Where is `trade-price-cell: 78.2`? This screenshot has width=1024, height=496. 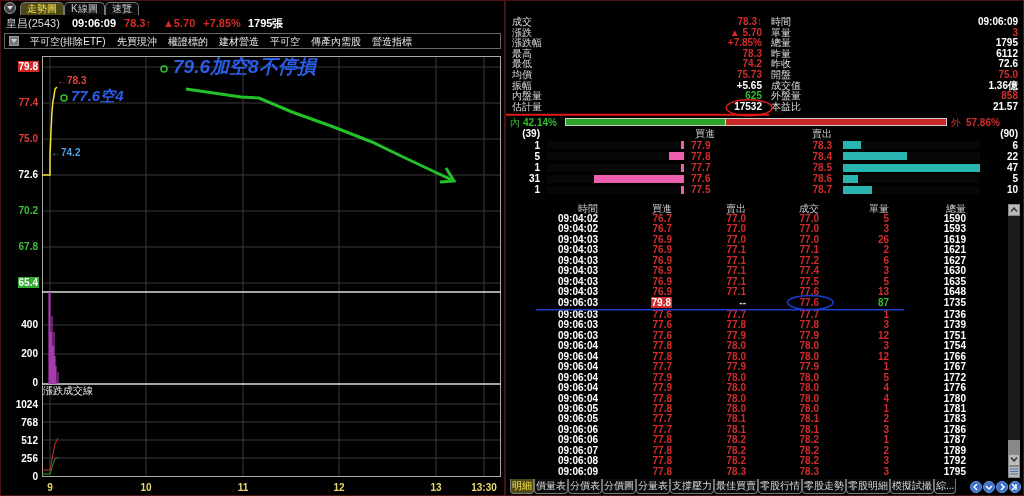
trade-price-cell: 78.2 is located at coordinates (809, 461).